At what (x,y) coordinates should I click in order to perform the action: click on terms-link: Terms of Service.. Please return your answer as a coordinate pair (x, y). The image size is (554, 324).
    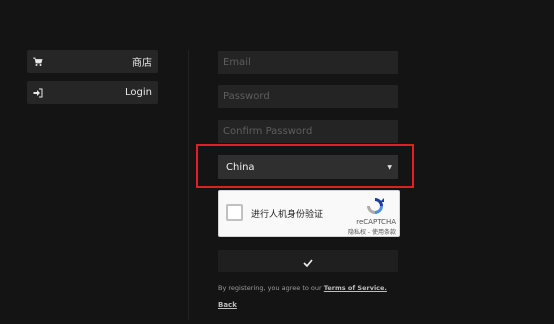
    Looking at the image, I should click on (355, 288).